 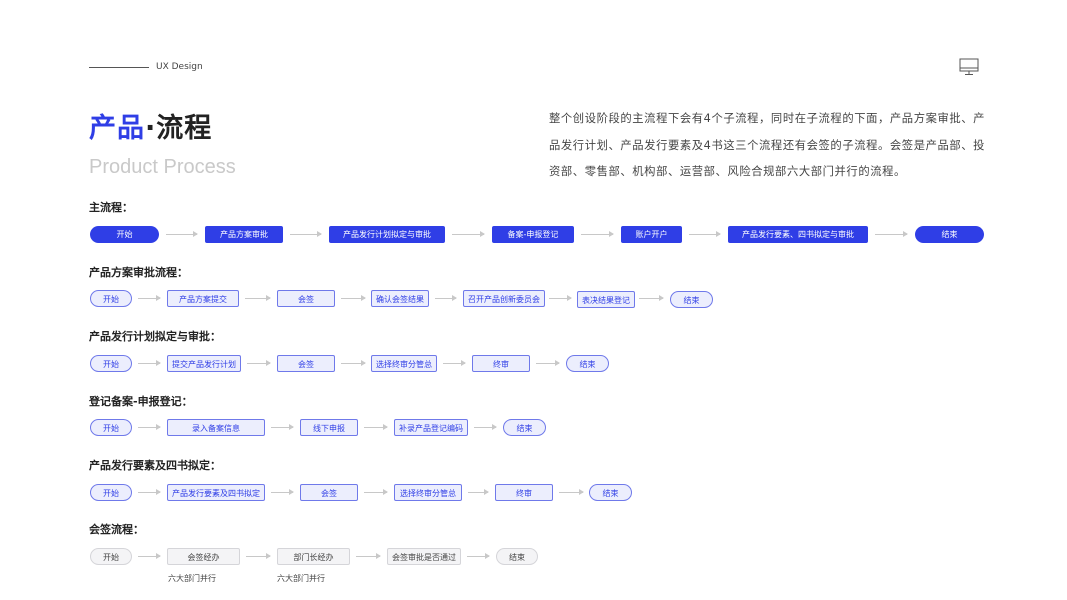 I want to click on plan-node-confirm-result: 确认会签结果, so click(x=400, y=298).